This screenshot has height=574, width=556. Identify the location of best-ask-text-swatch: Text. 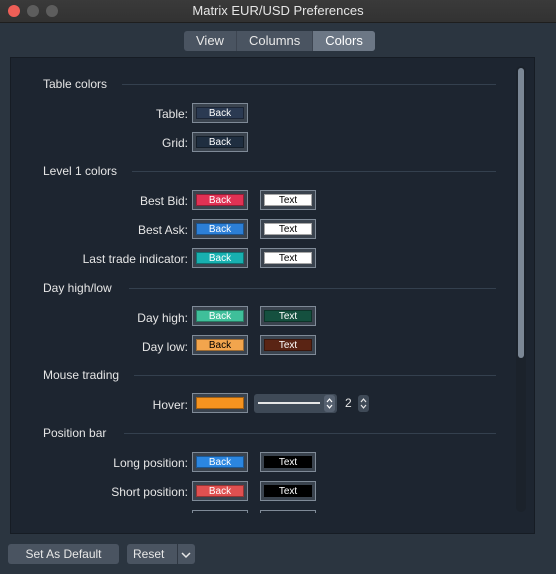
(288, 229).